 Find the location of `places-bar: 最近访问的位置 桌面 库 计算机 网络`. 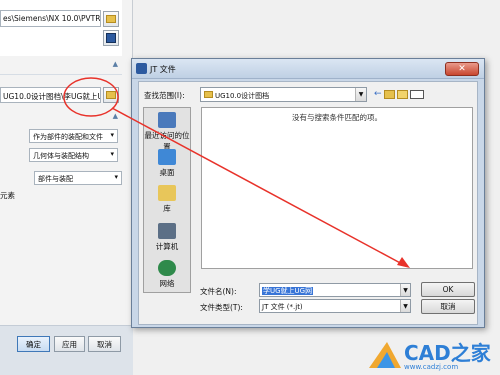

places-bar: 最近访问的位置 桌面 库 计算机 网络 is located at coordinates (167, 200).